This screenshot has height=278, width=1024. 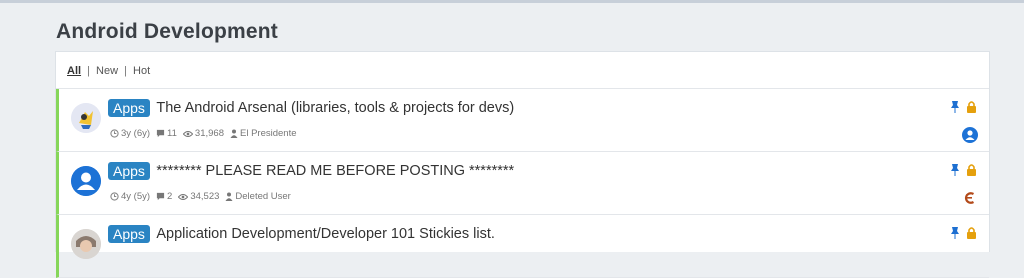 What do you see at coordinates (74, 71) in the screenshot?
I see `filter-all-link: All` at bounding box center [74, 71].